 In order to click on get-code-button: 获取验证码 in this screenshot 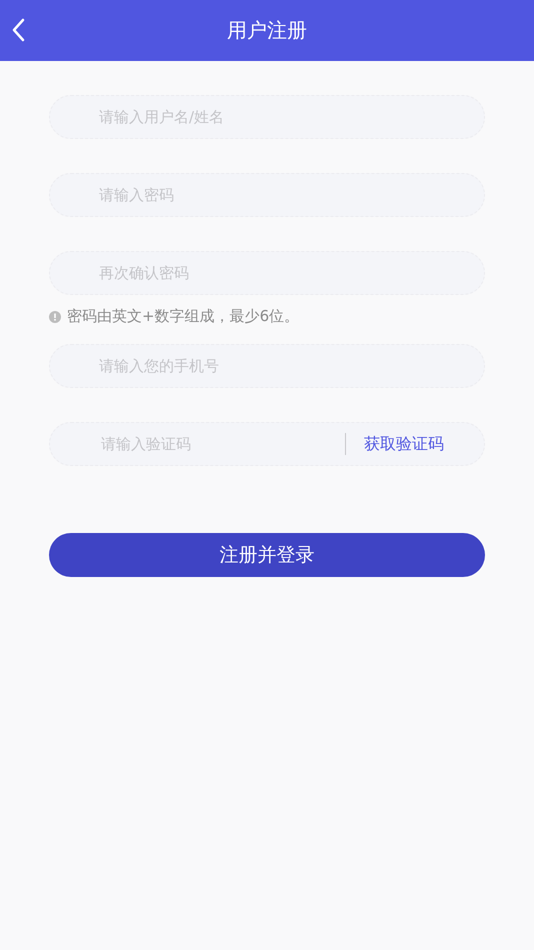, I will do `click(404, 444)`.